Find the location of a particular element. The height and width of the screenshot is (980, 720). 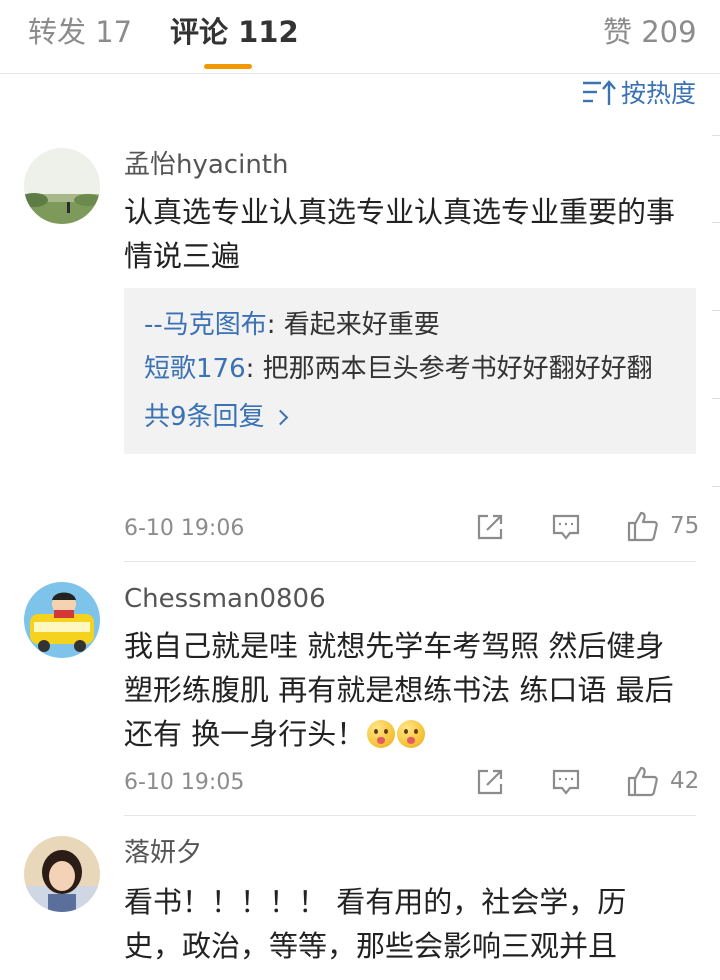

tab-reposts-count: 17 is located at coordinates (114, 32).